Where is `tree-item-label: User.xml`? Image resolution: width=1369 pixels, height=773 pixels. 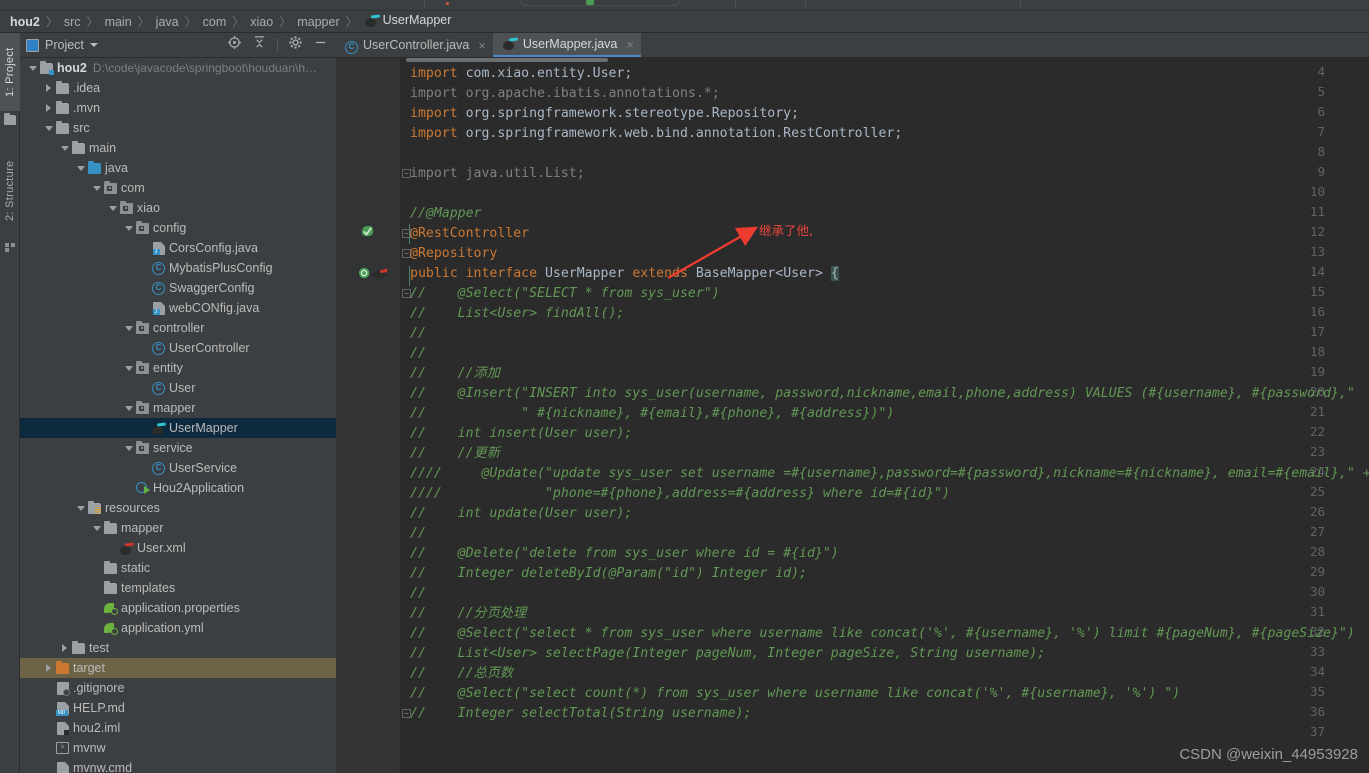
tree-item-label: User.xml is located at coordinates (161, 548).